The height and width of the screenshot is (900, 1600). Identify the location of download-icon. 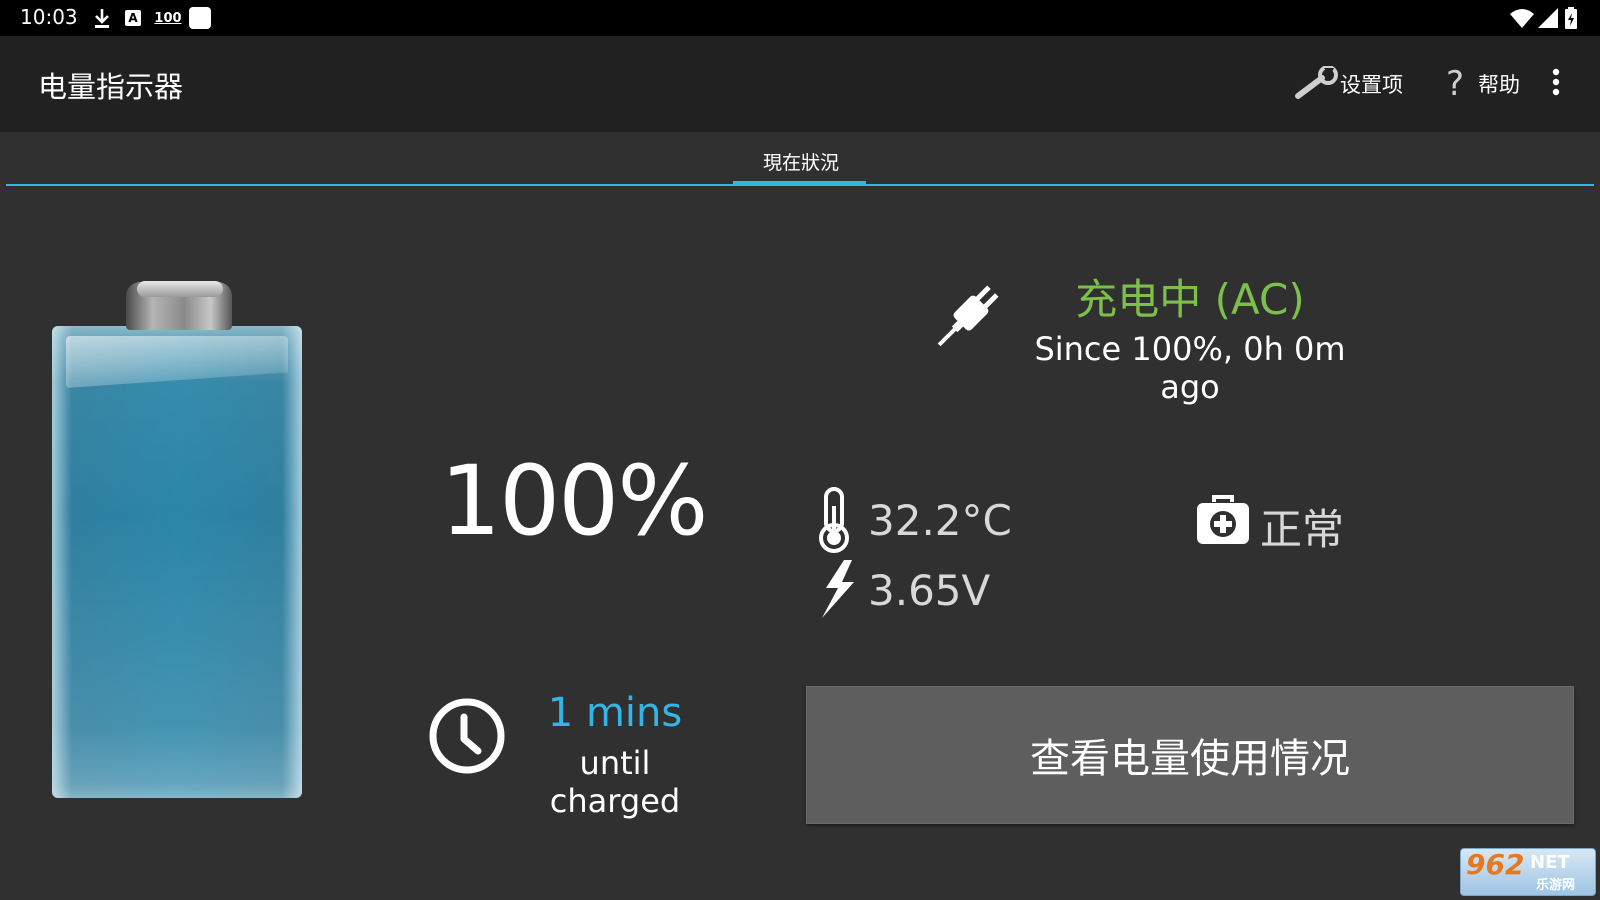
(102, 18).